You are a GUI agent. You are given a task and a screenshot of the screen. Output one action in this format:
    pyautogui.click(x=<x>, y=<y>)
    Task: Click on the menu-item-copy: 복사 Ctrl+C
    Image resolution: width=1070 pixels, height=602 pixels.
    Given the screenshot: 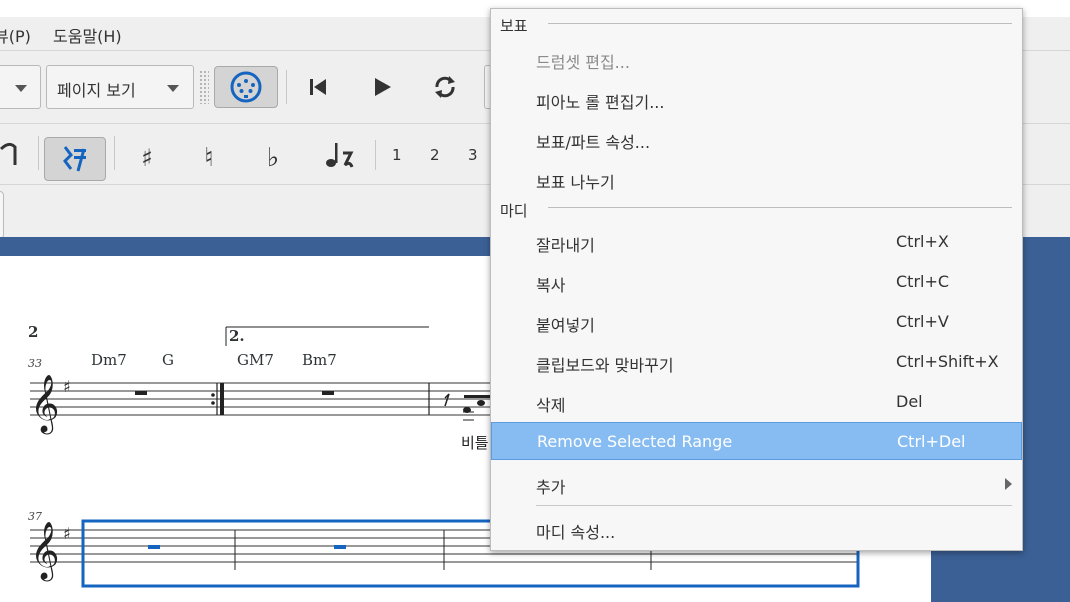 What is the action you would take?
    pyautogui.click(x=756, y=282)
    